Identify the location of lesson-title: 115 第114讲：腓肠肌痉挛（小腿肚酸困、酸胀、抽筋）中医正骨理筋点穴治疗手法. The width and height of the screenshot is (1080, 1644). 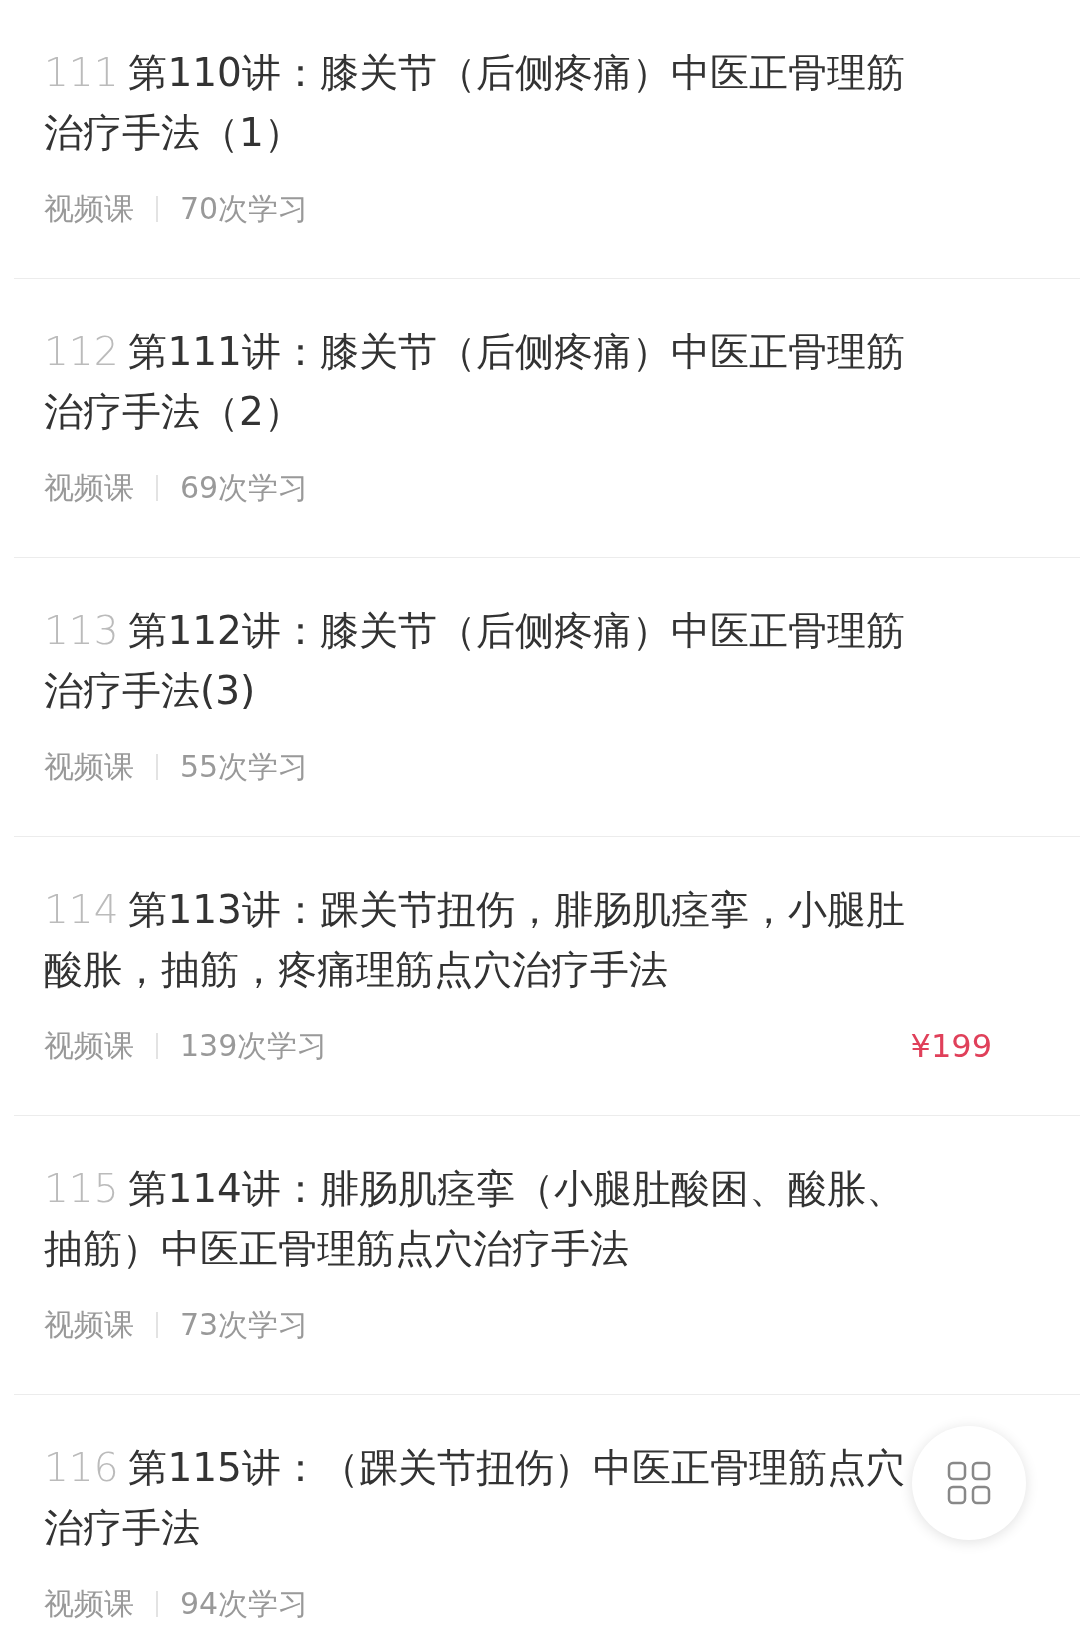
(476, 1219).